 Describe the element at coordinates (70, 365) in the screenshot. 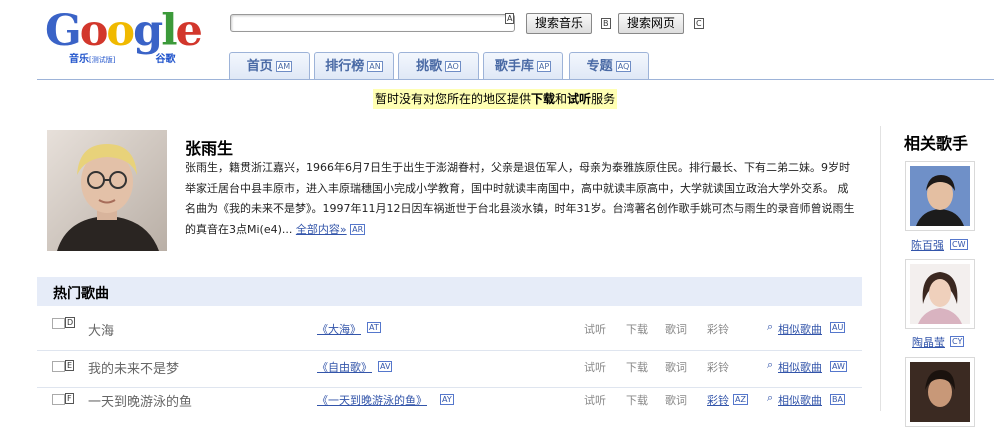

I see `song-key-badge: E` at that location.